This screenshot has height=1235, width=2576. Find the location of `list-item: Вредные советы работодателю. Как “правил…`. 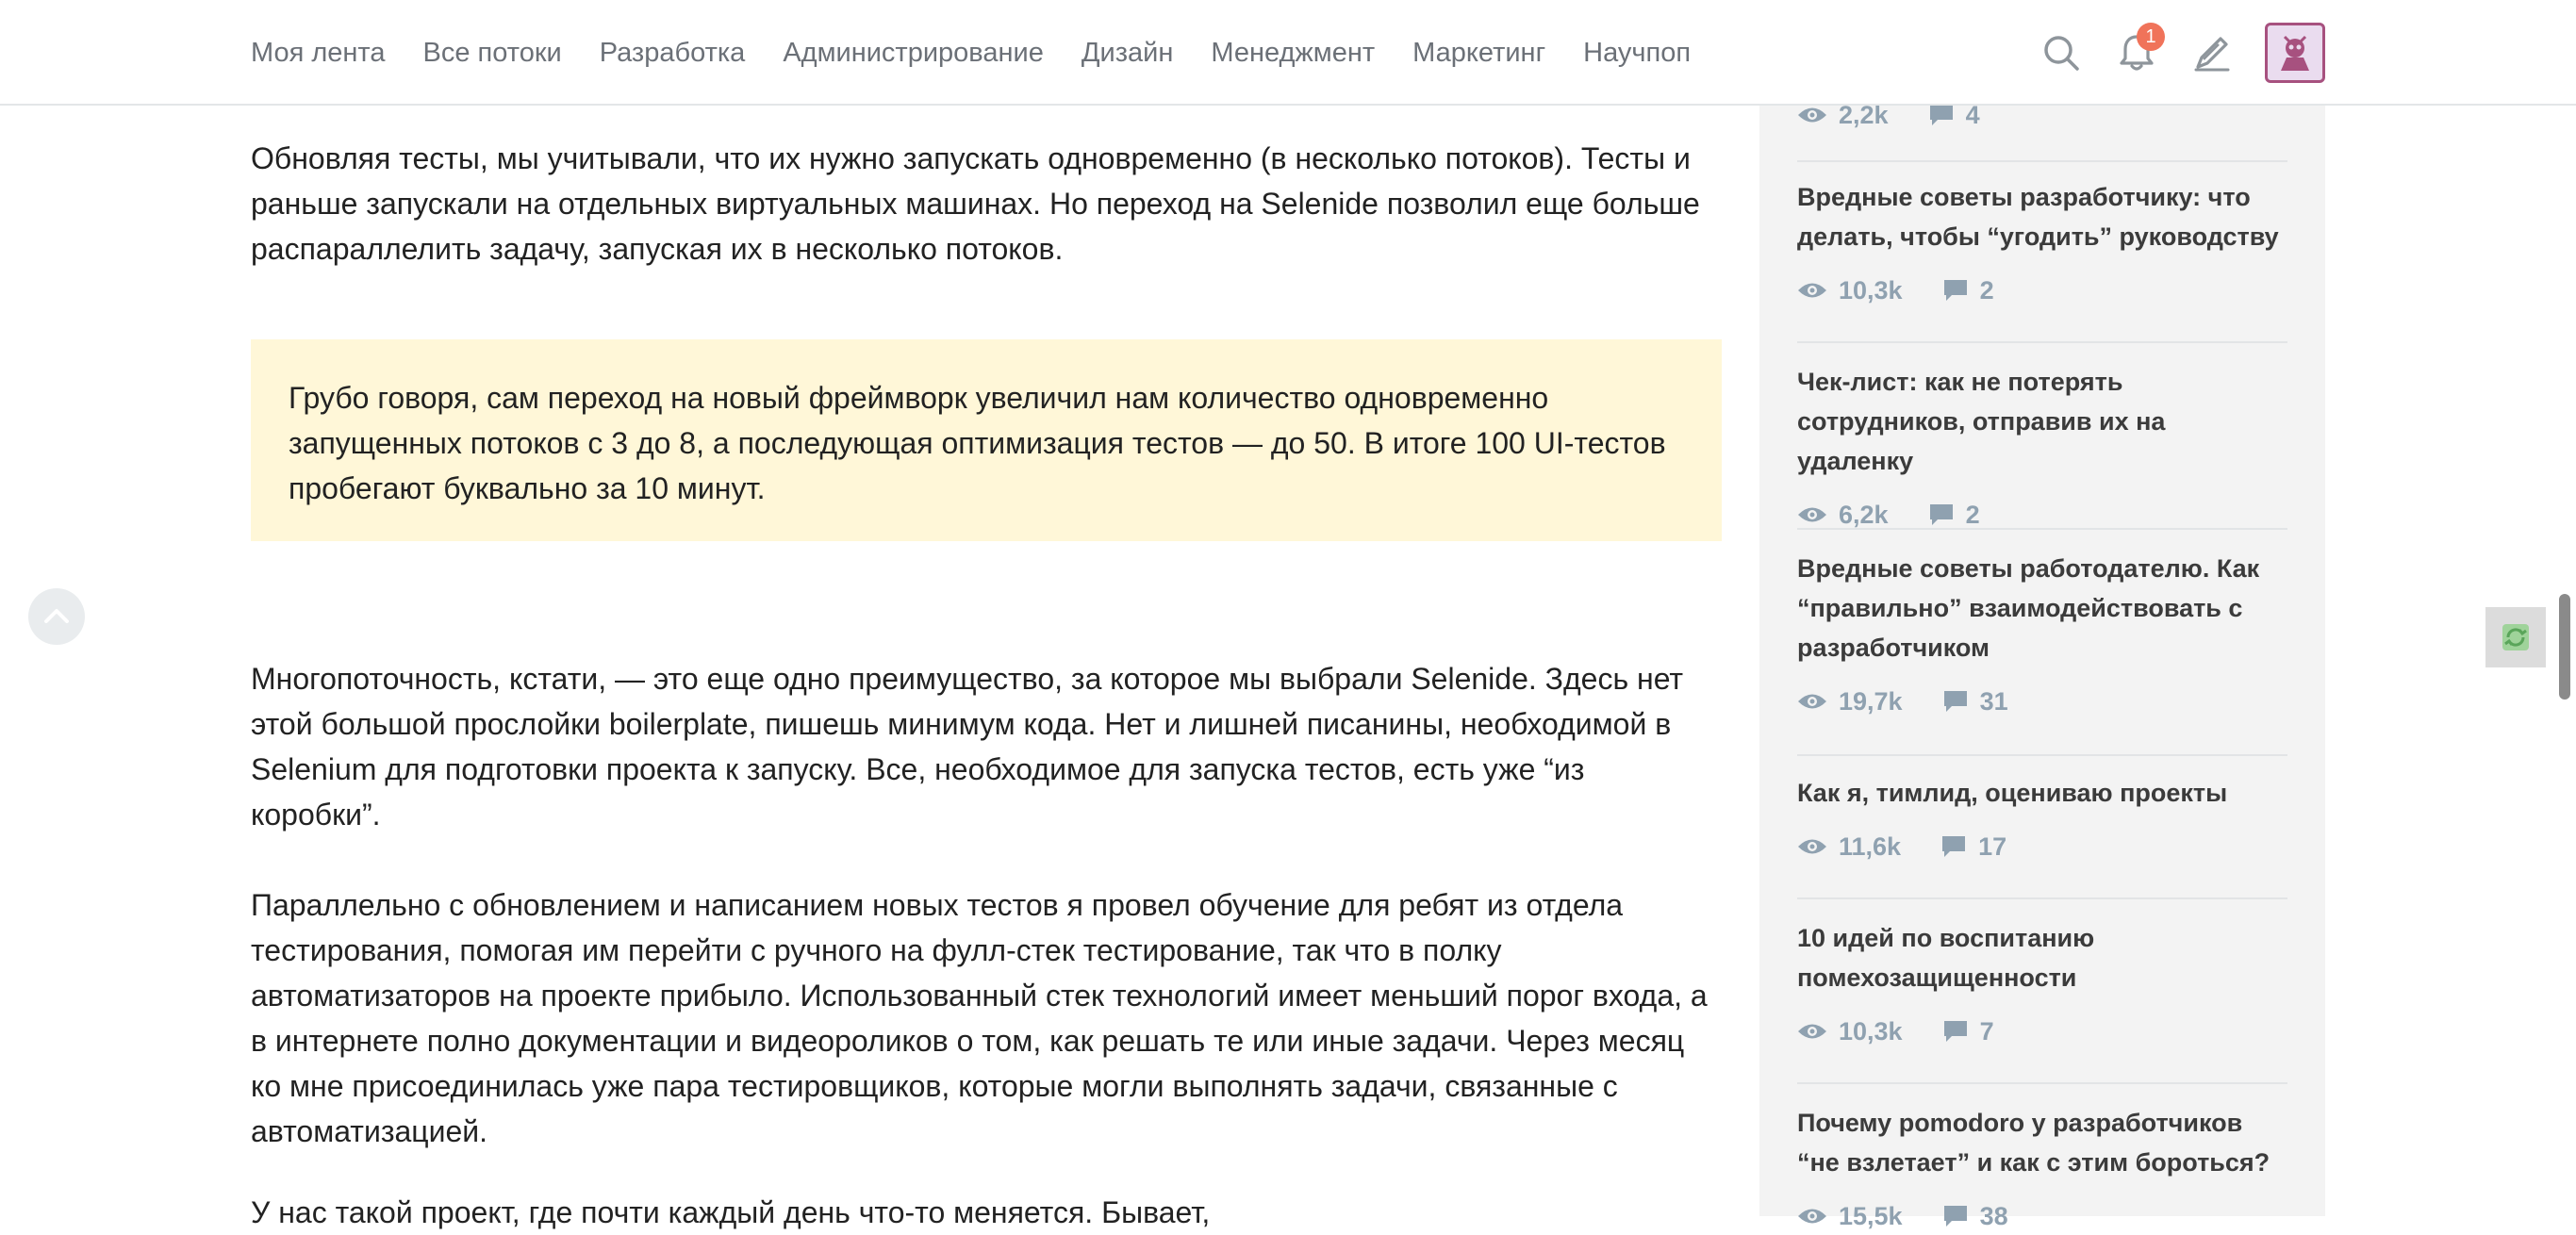

list-item: Вредные советы работодателю. Как “правил… is located at coordinates (2042, 634).